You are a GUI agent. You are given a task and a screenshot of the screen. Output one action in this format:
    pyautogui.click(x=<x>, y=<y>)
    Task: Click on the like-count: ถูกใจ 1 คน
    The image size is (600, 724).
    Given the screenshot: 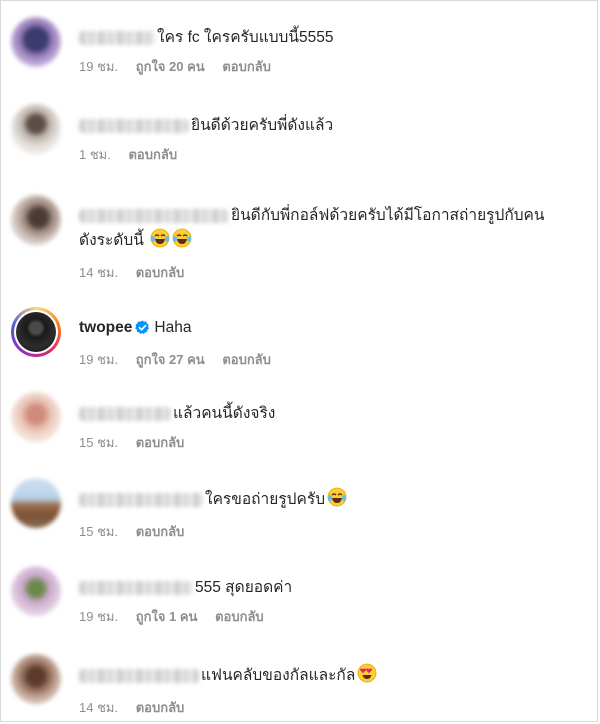 What is the action you would take?
    pyautogui.click(x=167, y=616)
    